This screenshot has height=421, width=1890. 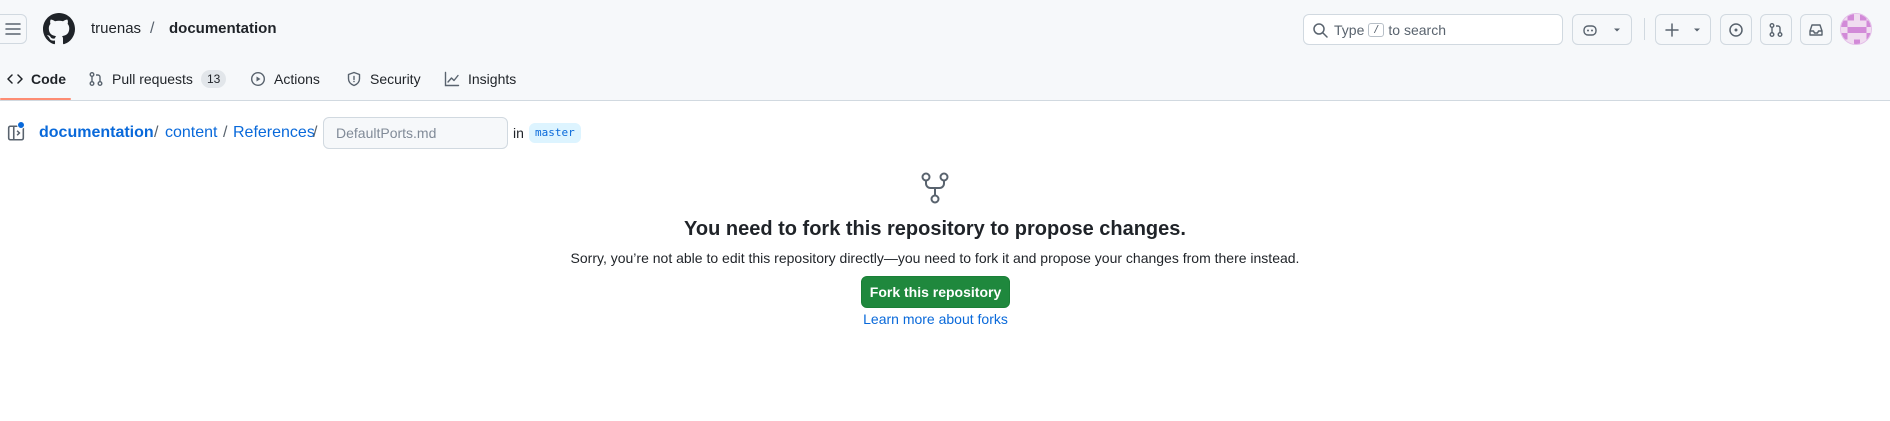 I want to click on owner-link: truenas, so click(x=116, y=28).